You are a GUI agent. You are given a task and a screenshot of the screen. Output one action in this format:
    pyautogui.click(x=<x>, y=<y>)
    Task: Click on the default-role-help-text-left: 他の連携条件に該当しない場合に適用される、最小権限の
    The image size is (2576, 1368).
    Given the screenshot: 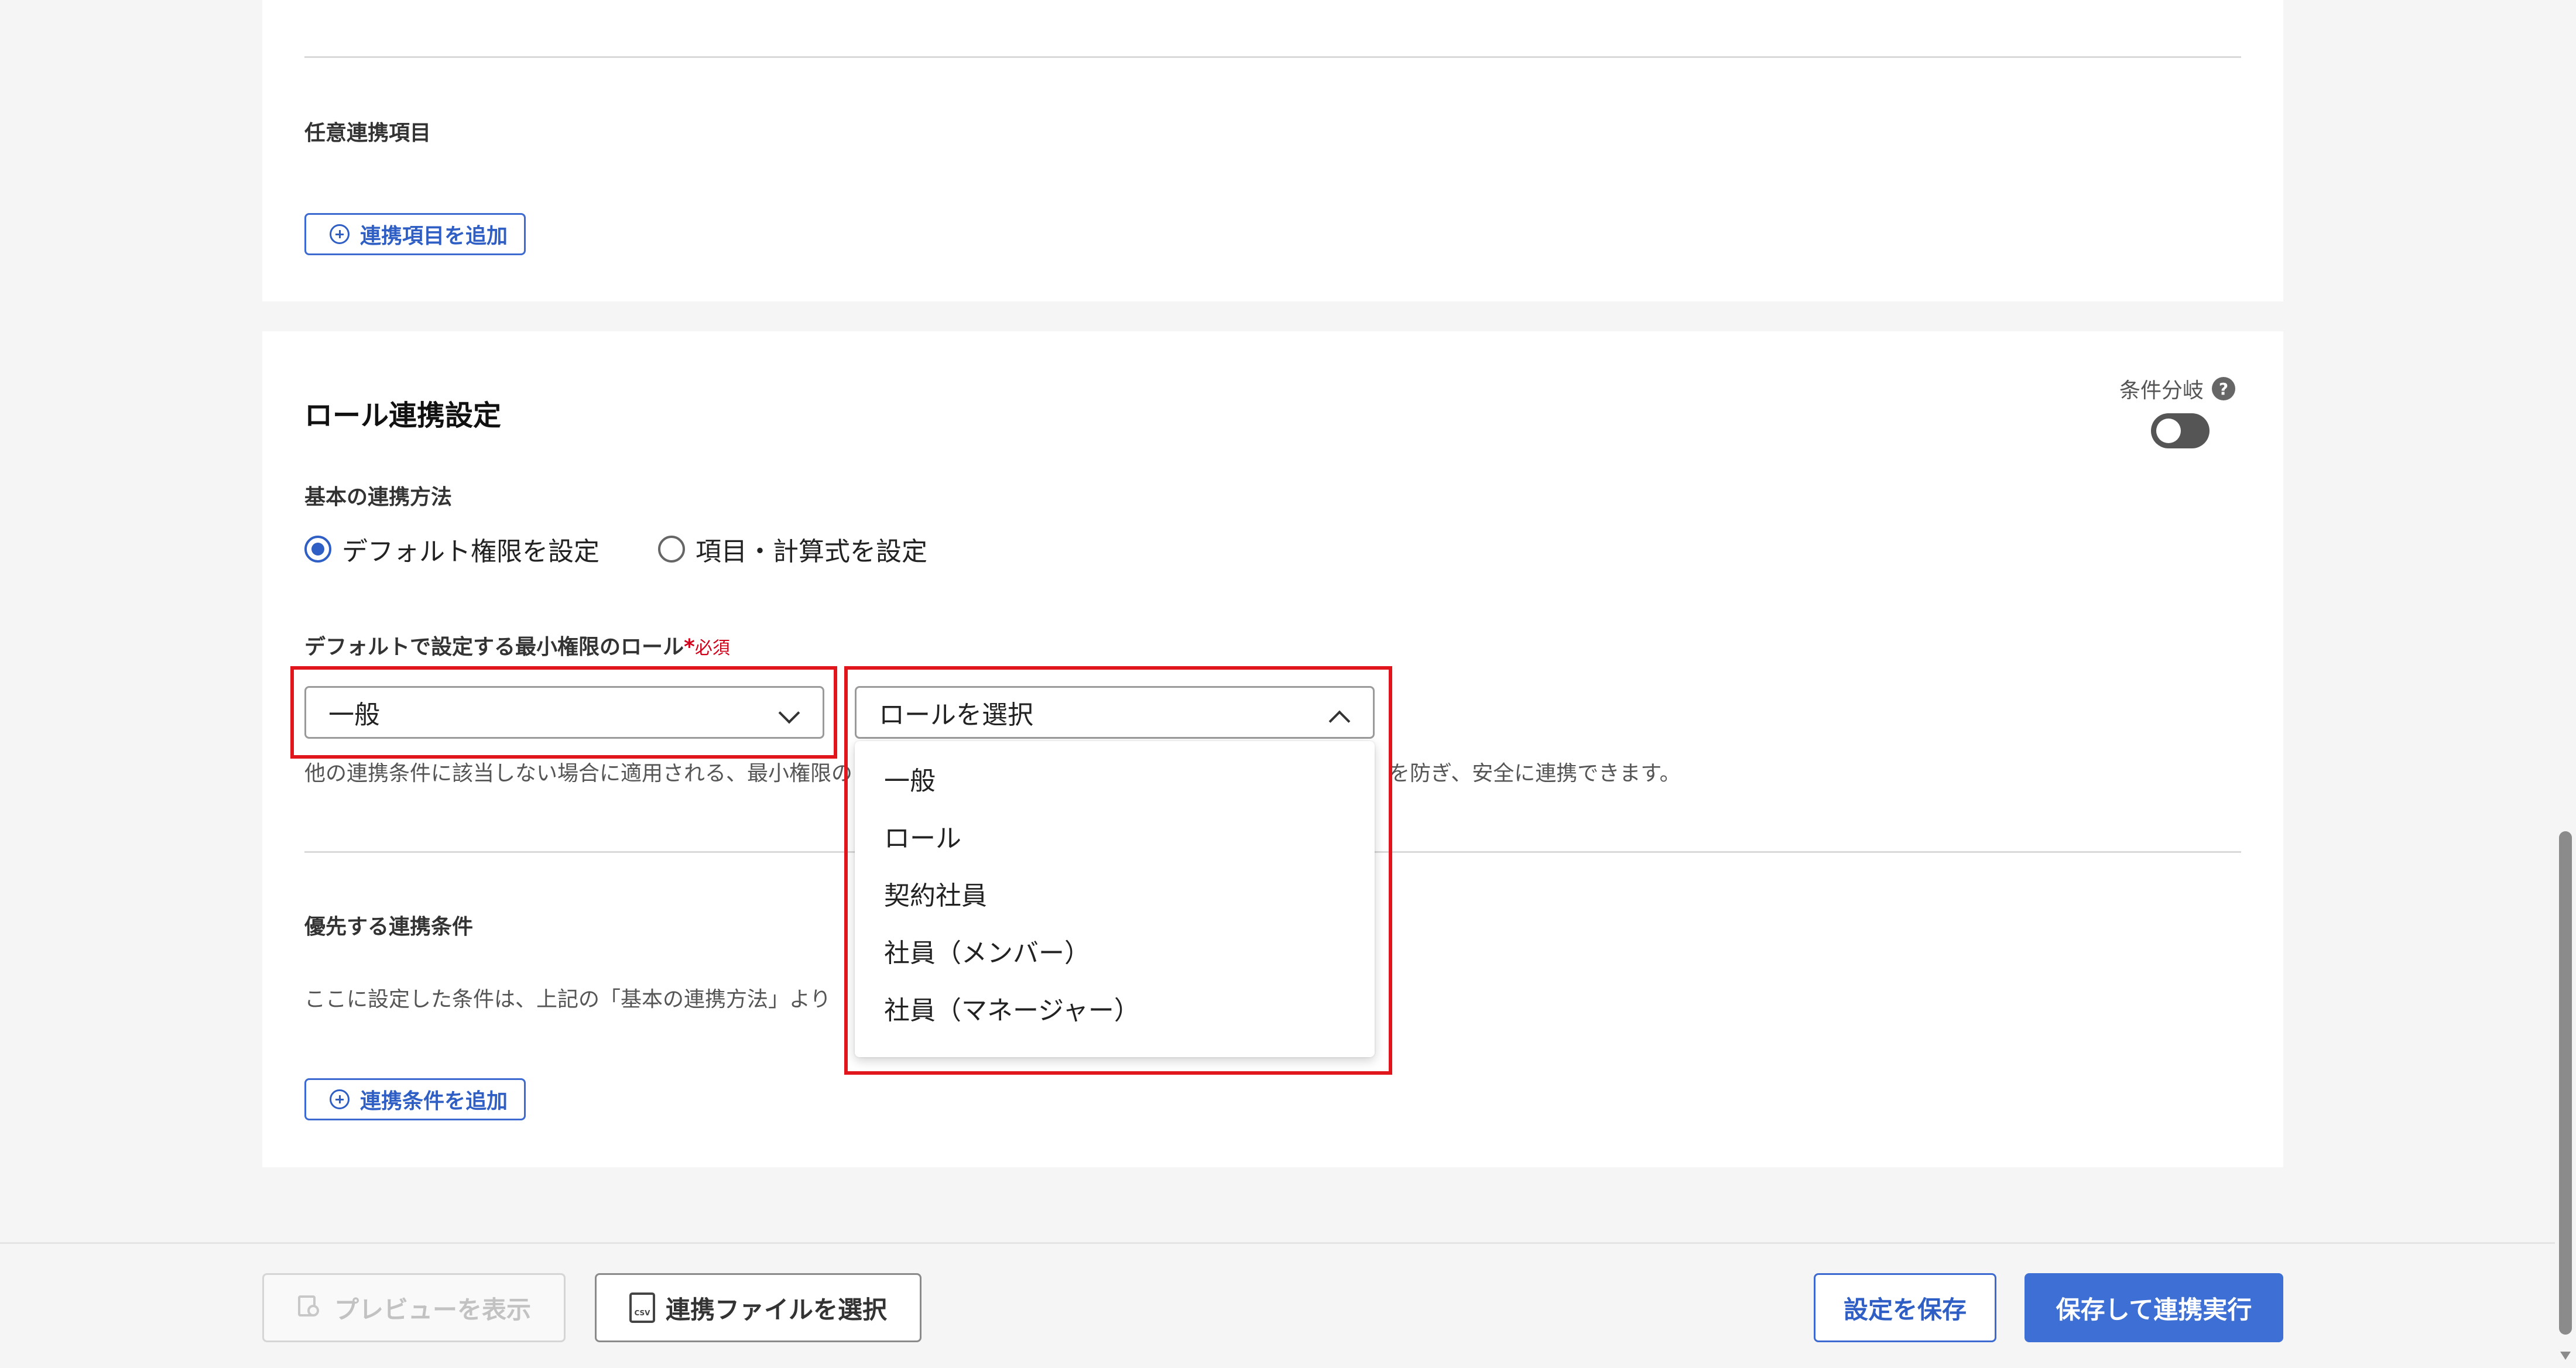 What is the action you would take?
    pyautogui.click(x=578, y=774)
    